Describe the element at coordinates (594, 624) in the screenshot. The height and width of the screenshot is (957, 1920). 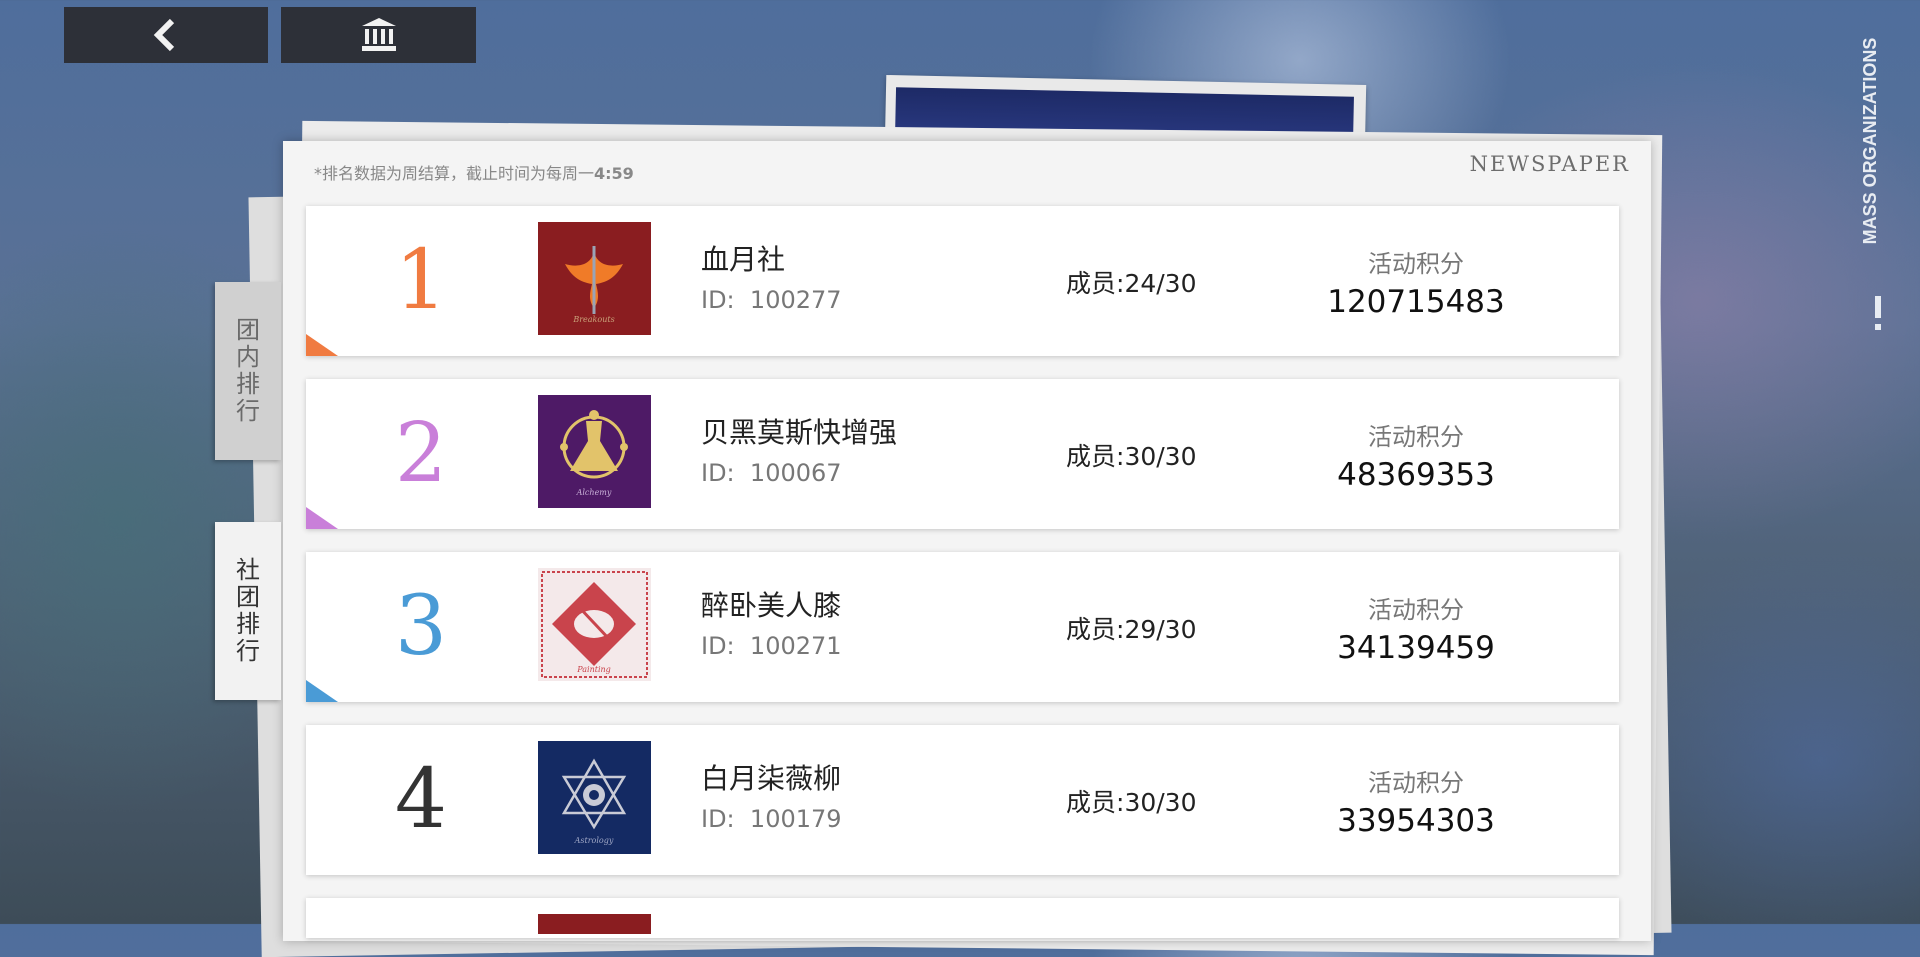
I see `club-emblem: Painting` at that location.